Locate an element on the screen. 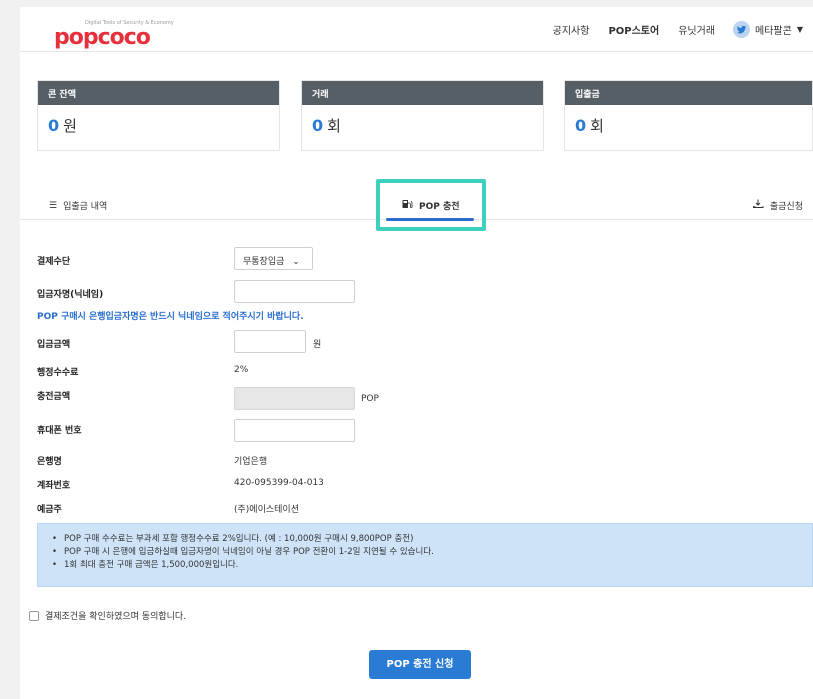 This screenshot has height=699, width=813. payment-label: 결제수단 is located at coordinates (54, 262).